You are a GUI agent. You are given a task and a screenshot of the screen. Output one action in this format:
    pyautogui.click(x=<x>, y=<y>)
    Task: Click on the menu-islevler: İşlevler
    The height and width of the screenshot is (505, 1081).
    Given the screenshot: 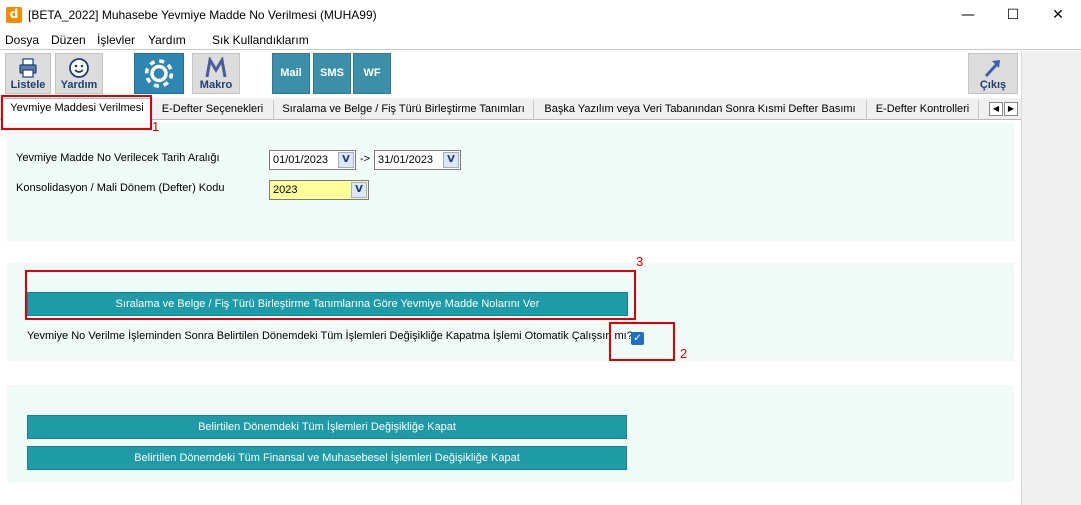 What is the action you would take?
    pyautogui.click(x=116, y=40)
    